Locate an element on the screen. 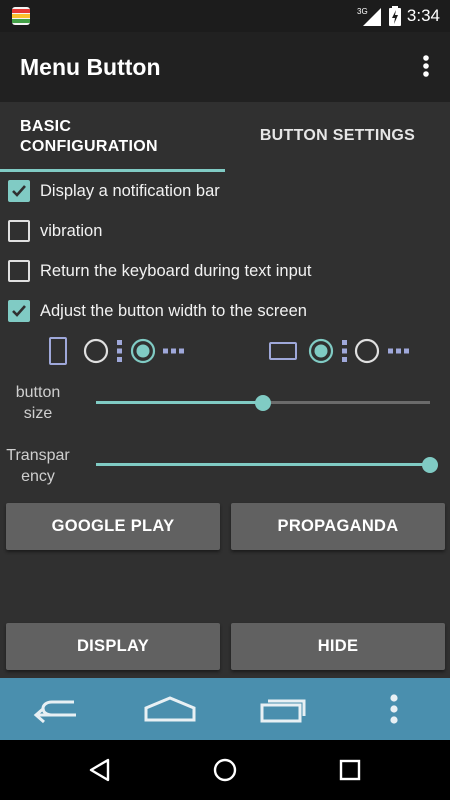  menu-button-bar is located at coordinates (225, 709).